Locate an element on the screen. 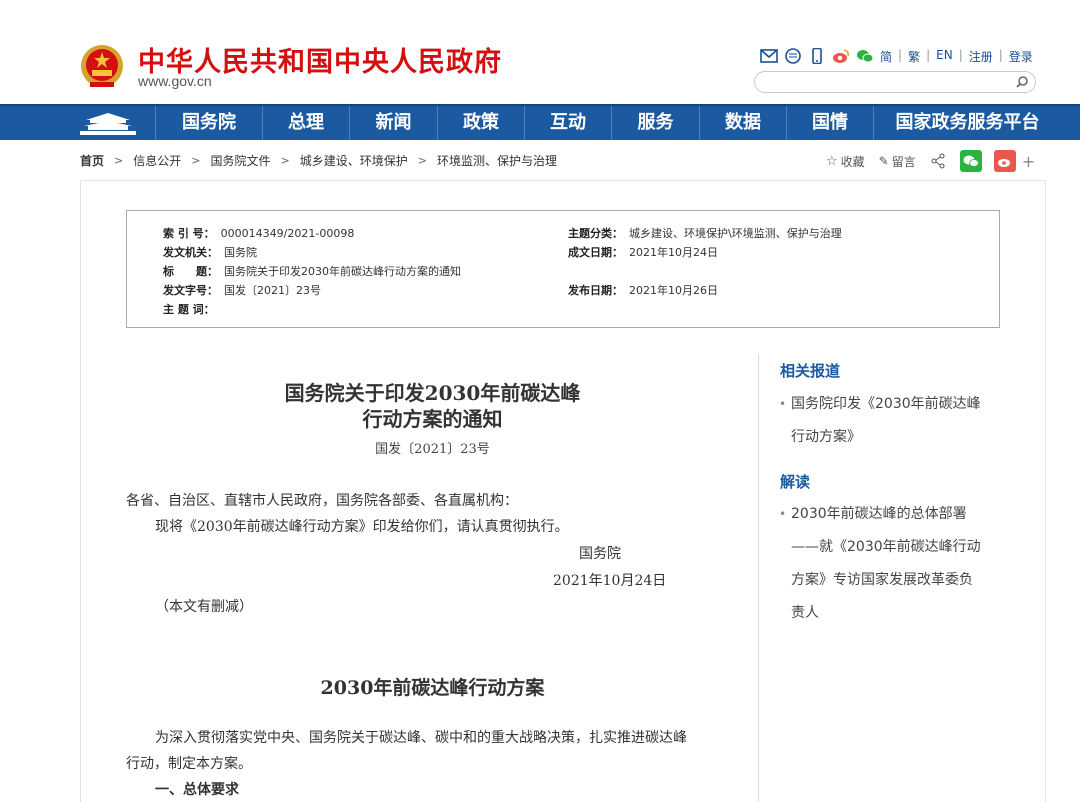  meta-value: 国发〔2021〕23号 is located at coordinates (272, 290).